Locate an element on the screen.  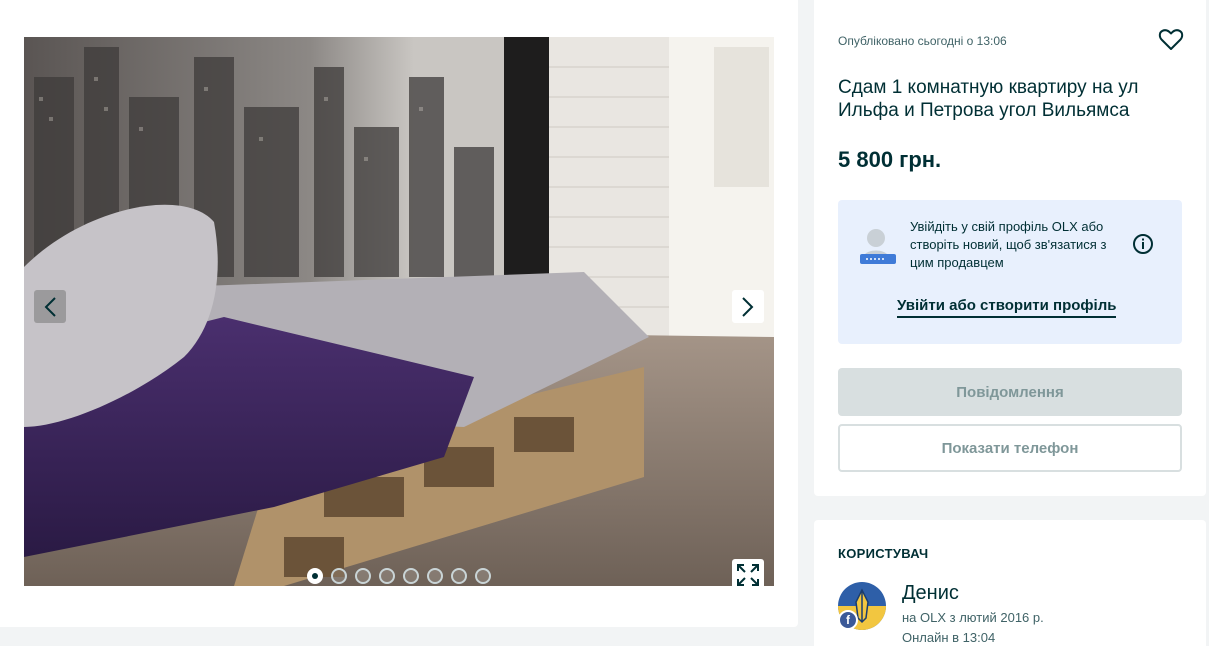
heart-icon is located at coordinates (1171, 39).